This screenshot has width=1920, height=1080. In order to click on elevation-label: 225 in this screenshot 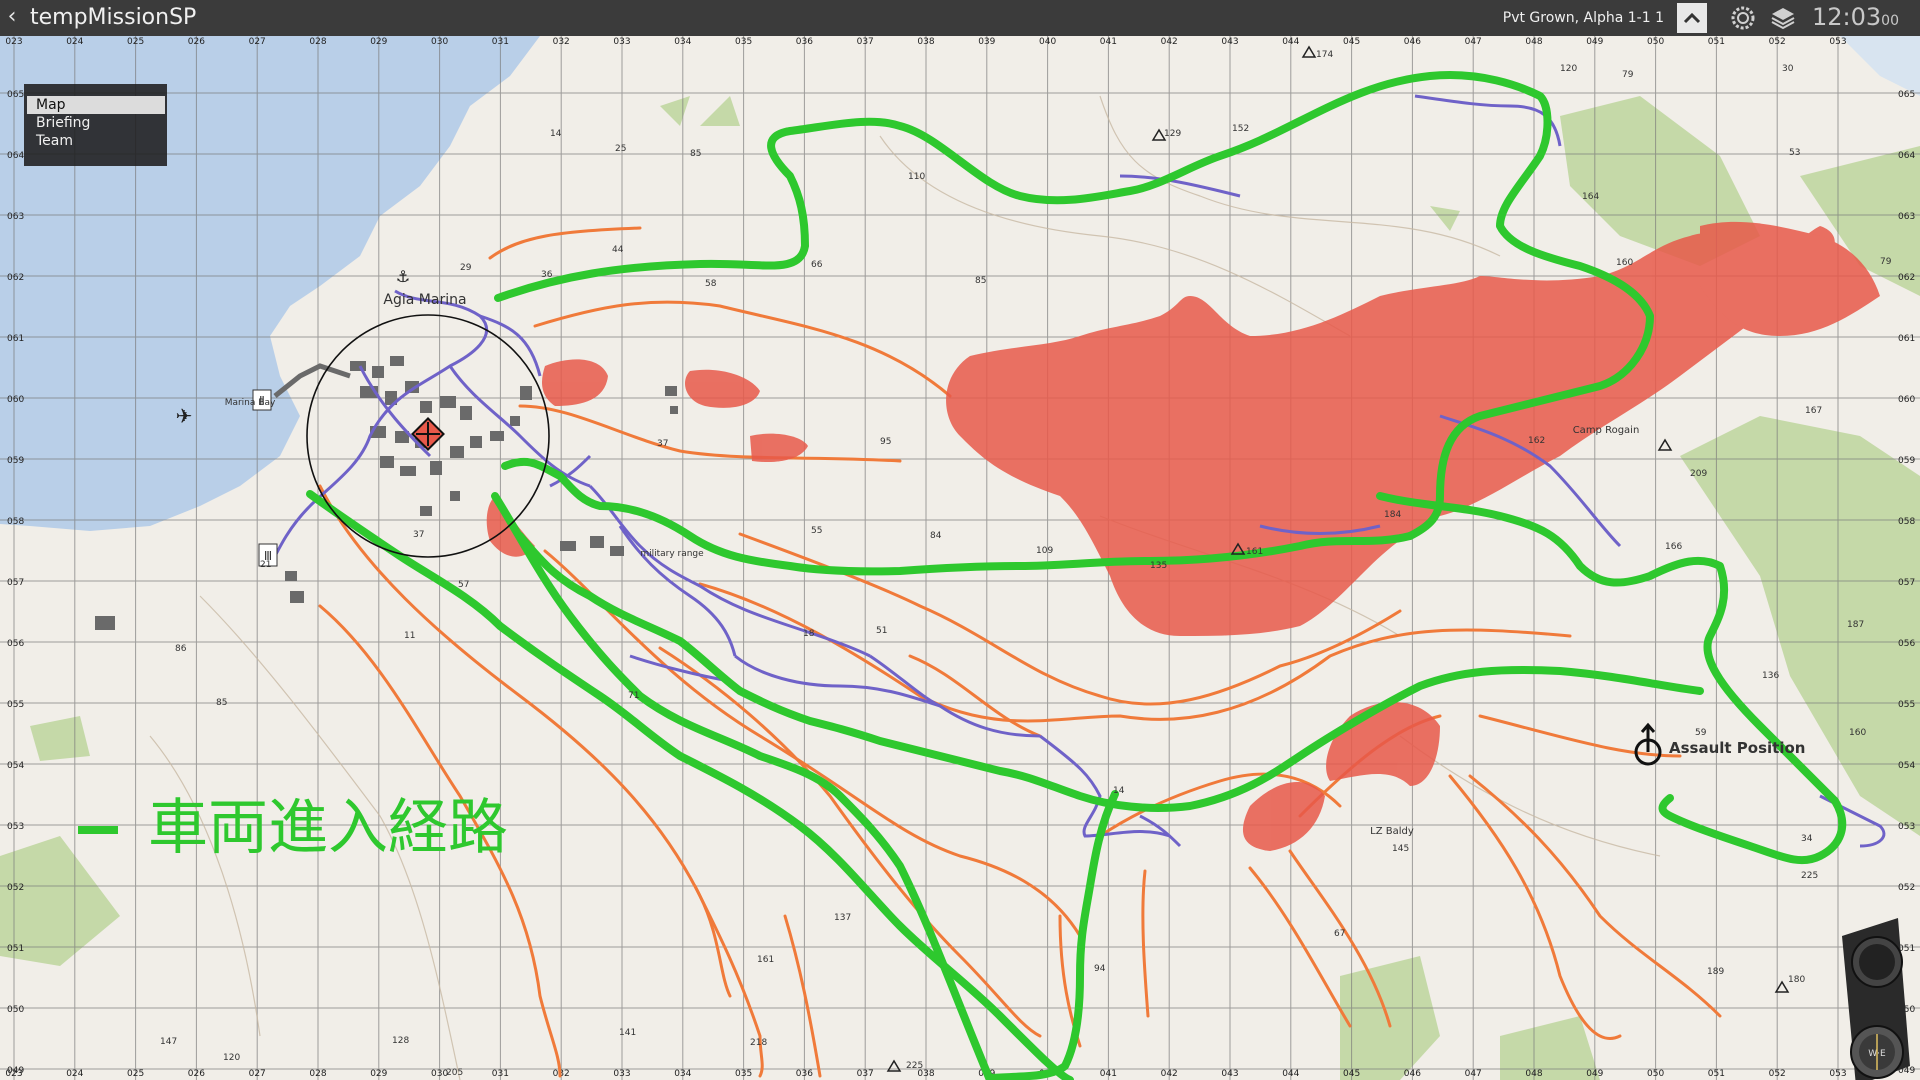, I will do `click(914, 1066)`.